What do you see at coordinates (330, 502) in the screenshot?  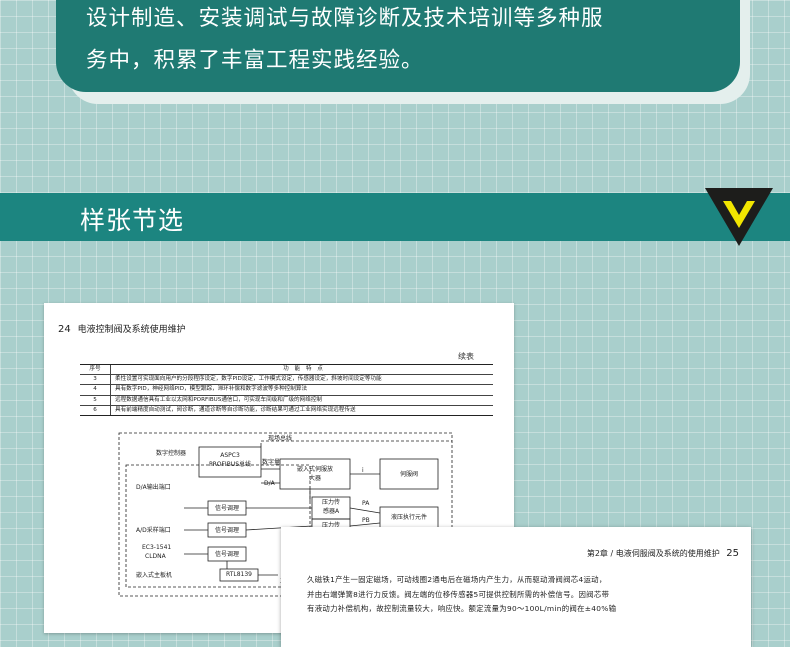 I see `label-pressure-a-1: 压力传` at bounding box center [330, 502].